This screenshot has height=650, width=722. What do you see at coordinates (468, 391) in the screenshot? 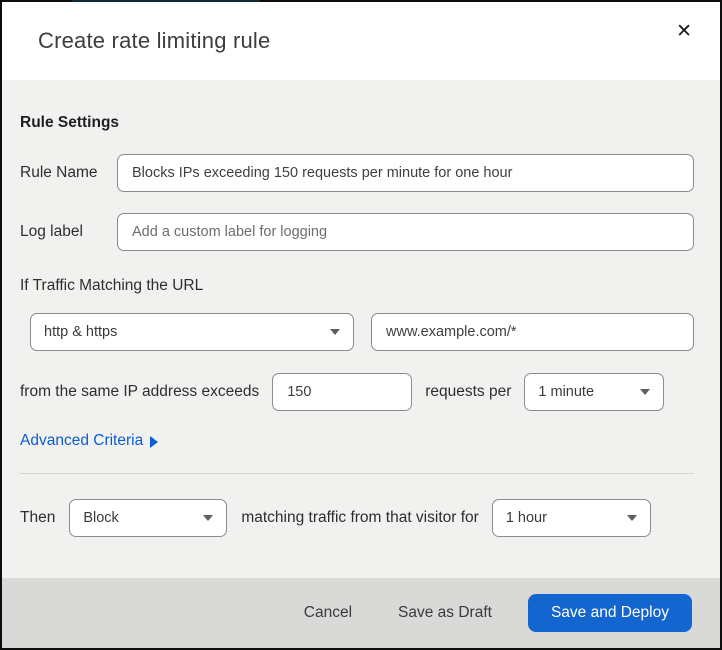
I see `threshold-middle-text: requests per` at bounding box center [468, 391].